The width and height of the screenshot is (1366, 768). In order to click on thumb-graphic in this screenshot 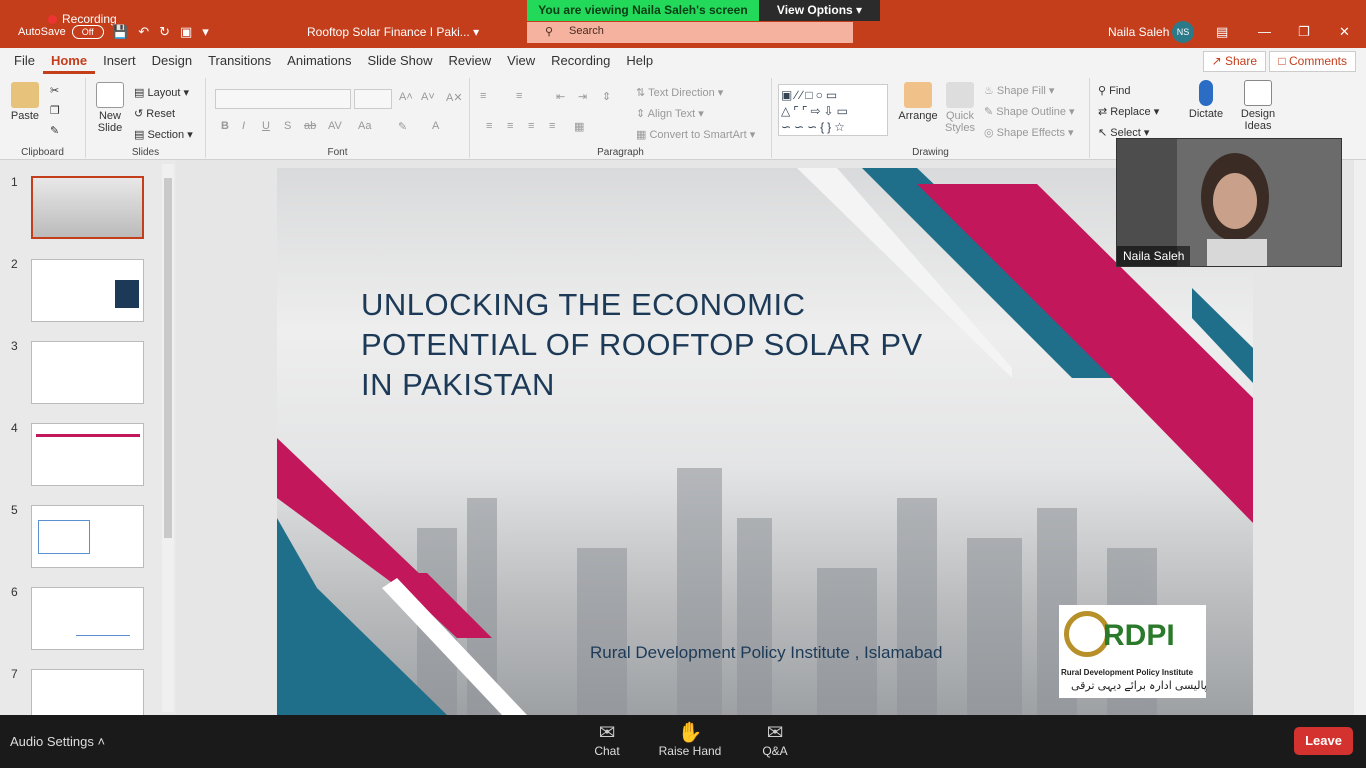, I will do `click(103, 622)`.